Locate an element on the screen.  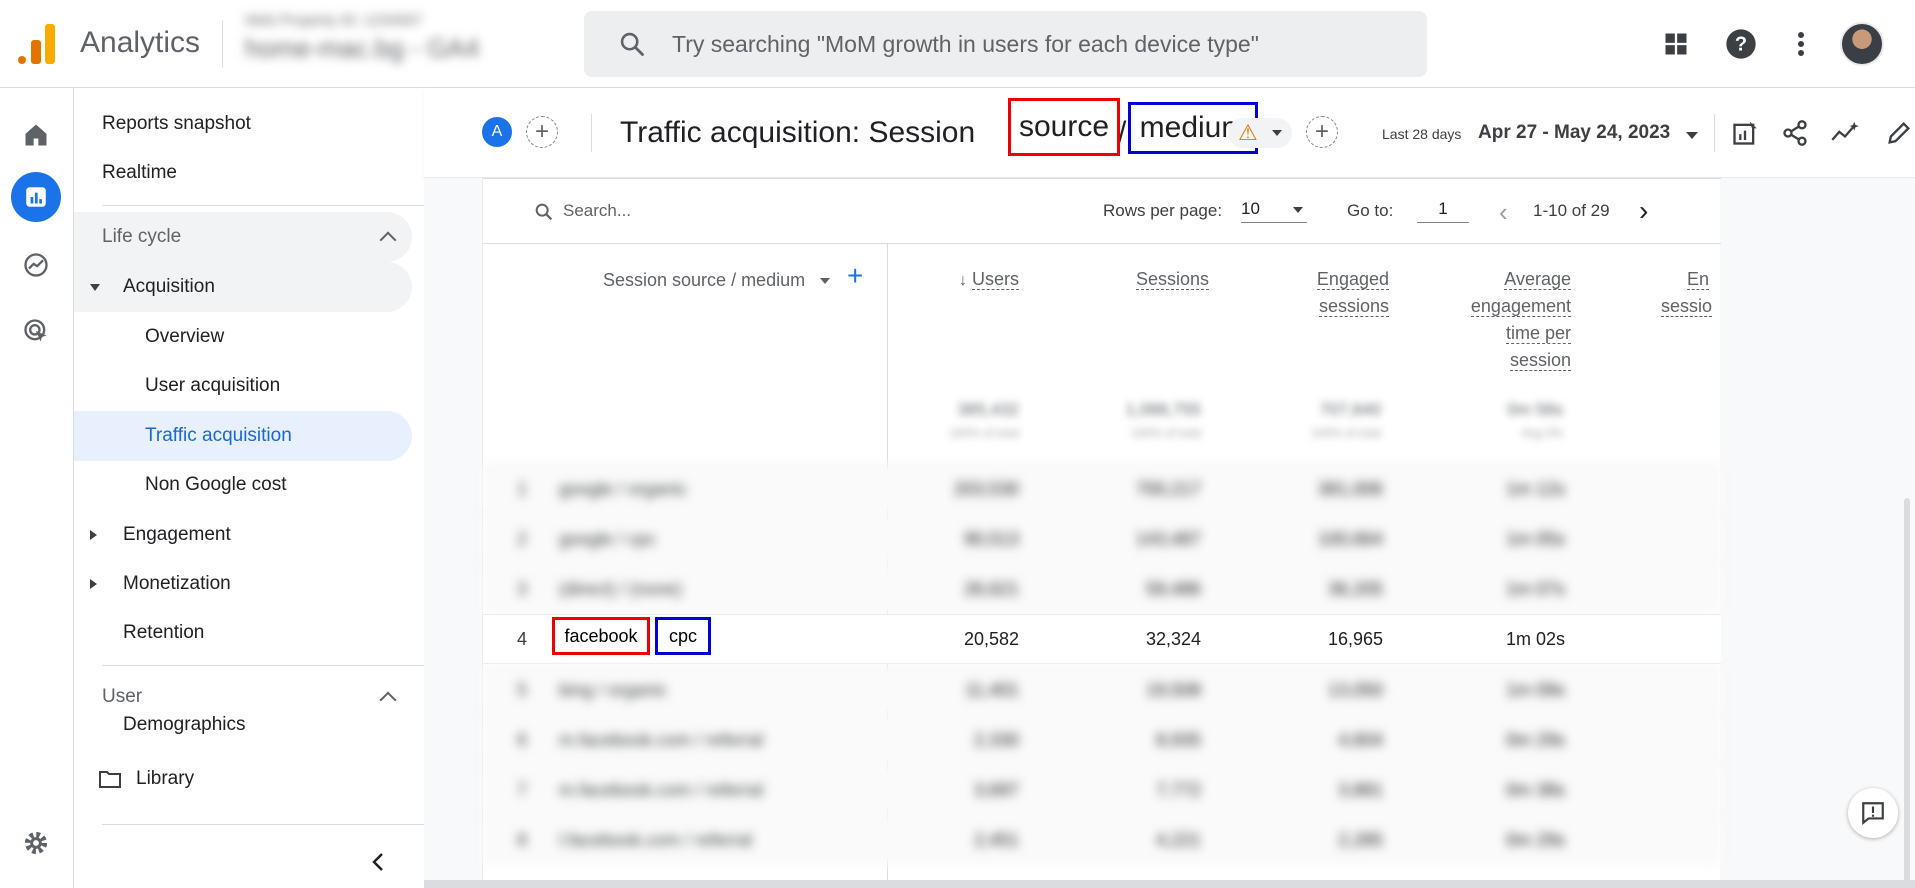
avatar is located at coordinates (1862, 44).